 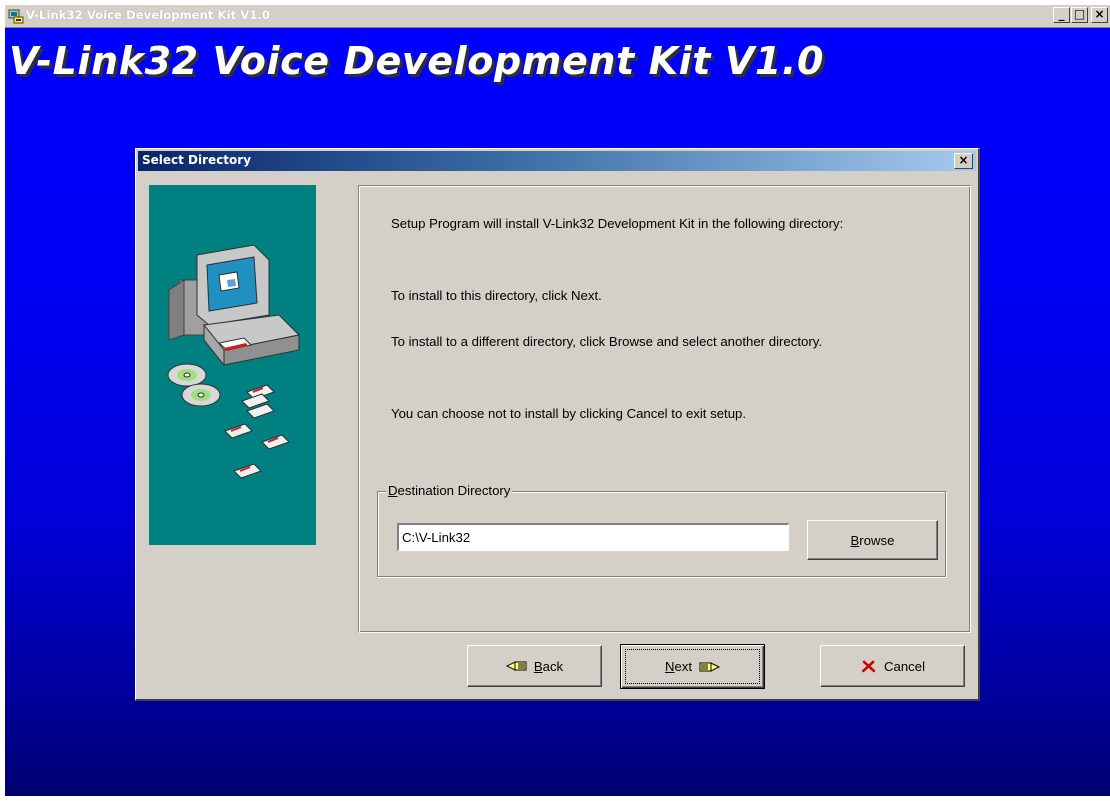 I want to click on setup-illustration-panel, so click(x=232, y=365).